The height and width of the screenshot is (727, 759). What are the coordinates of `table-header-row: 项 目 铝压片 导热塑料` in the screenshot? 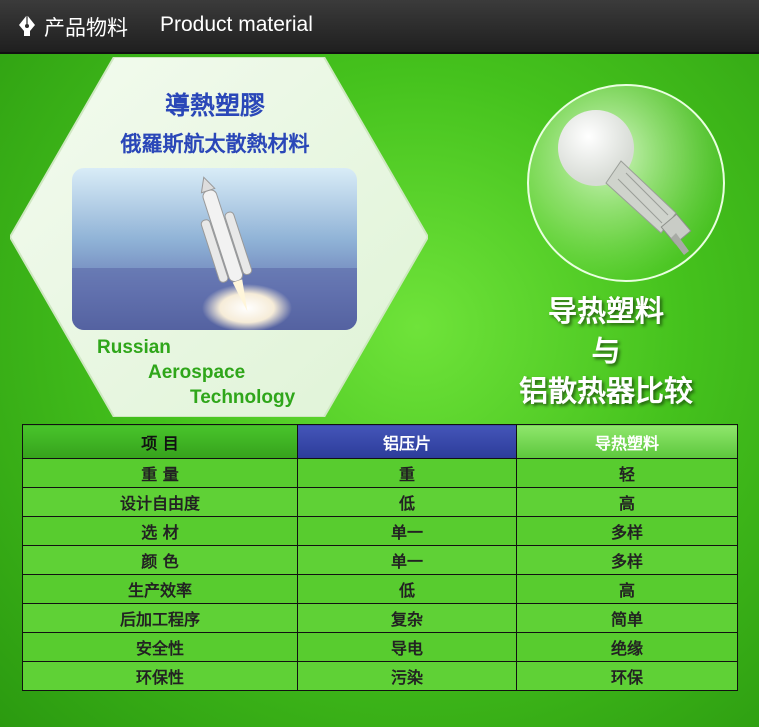 It's located at (380, 441).